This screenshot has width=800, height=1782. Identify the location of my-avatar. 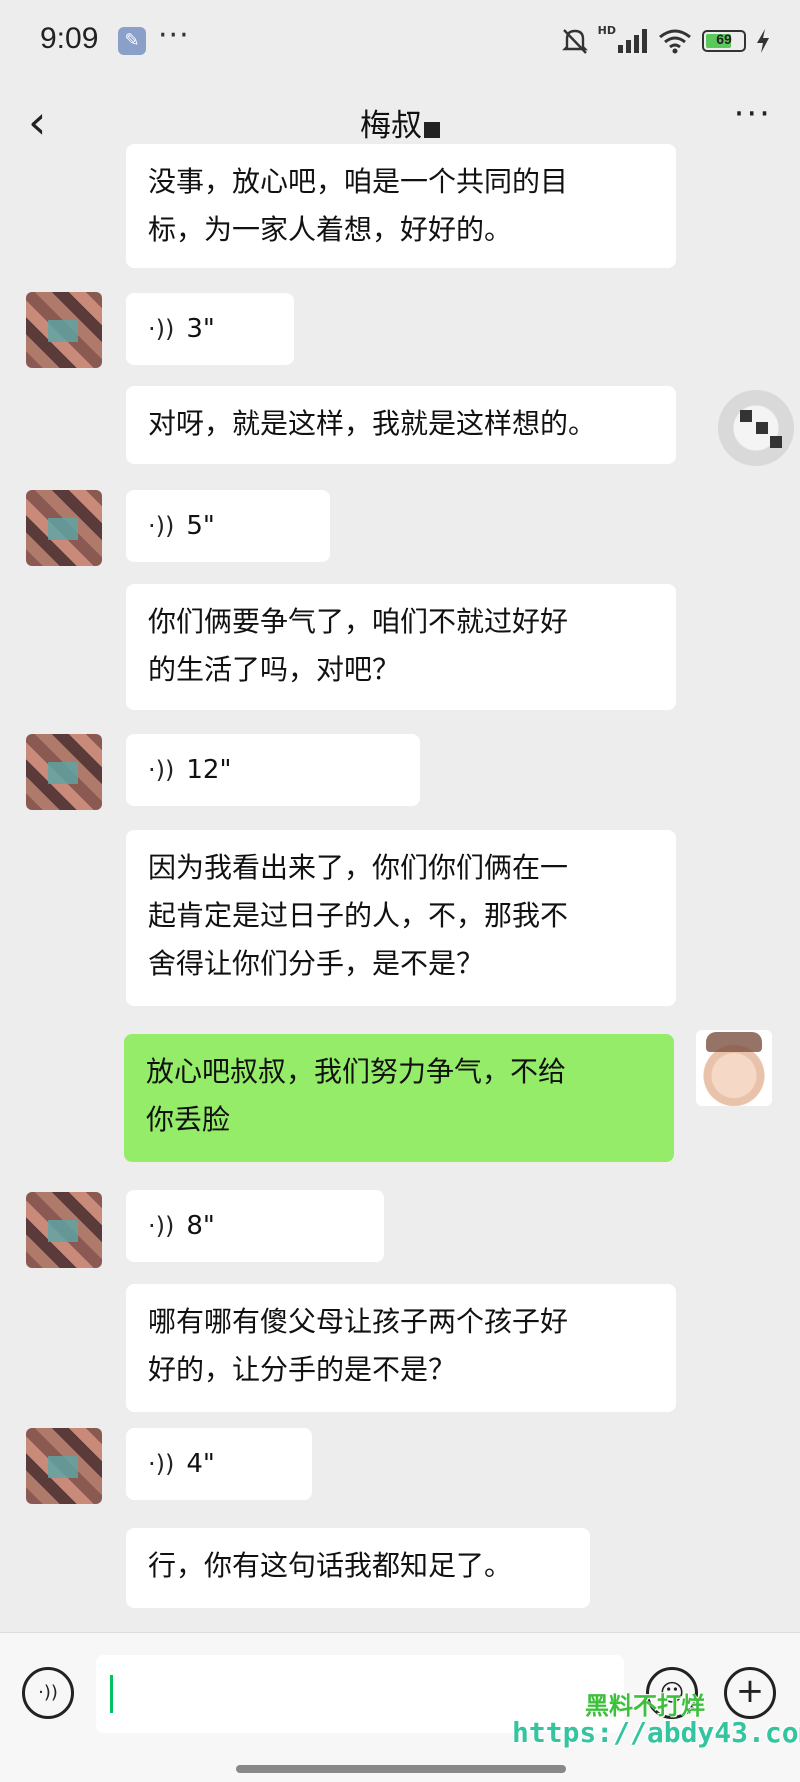
(734, 1068).